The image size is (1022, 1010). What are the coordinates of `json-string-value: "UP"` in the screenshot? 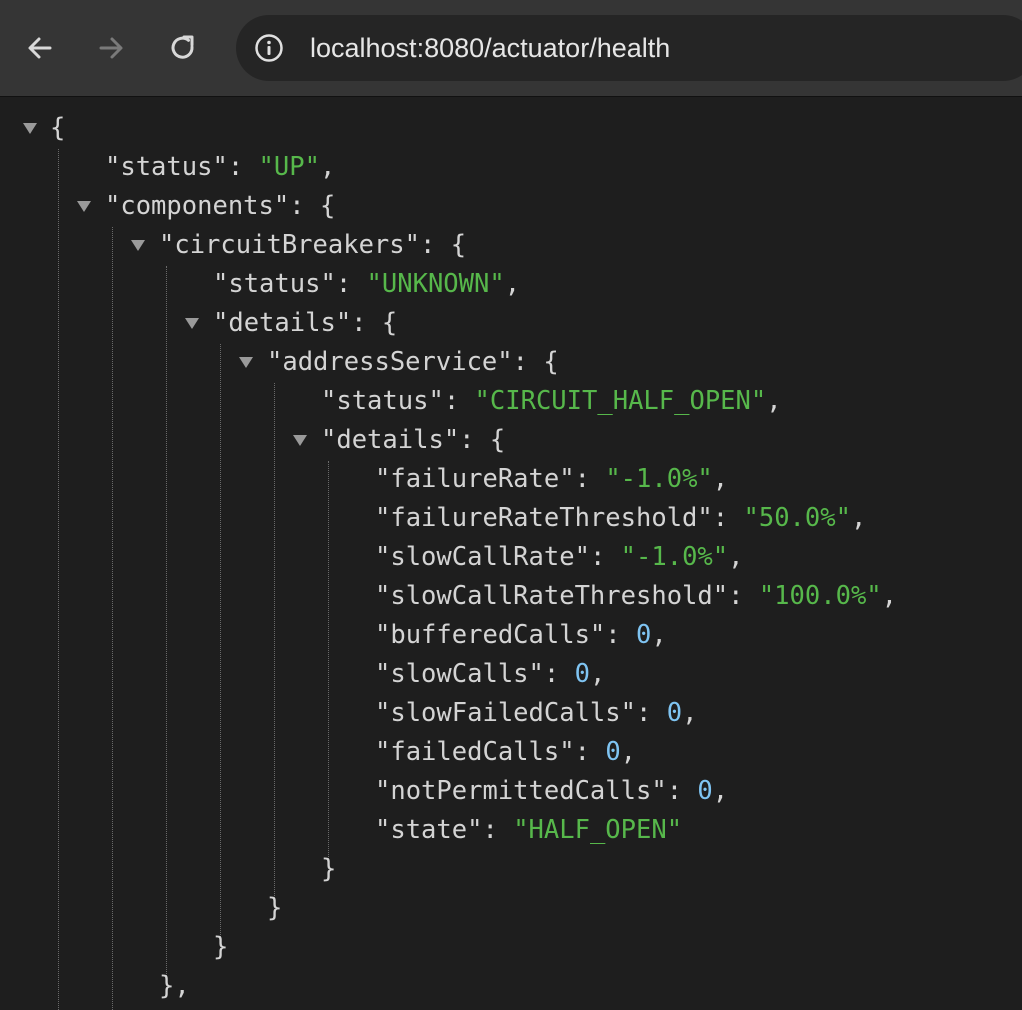 It's located at (289, 167).